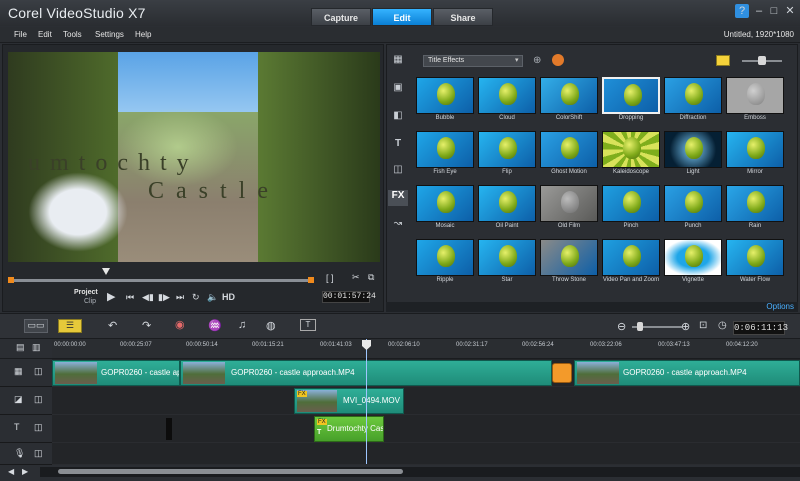 This screenshot has height=481, width=800. Describe the element at coordinates (143, 34) in the screenshot. I see `menu-help: Help` at that location.